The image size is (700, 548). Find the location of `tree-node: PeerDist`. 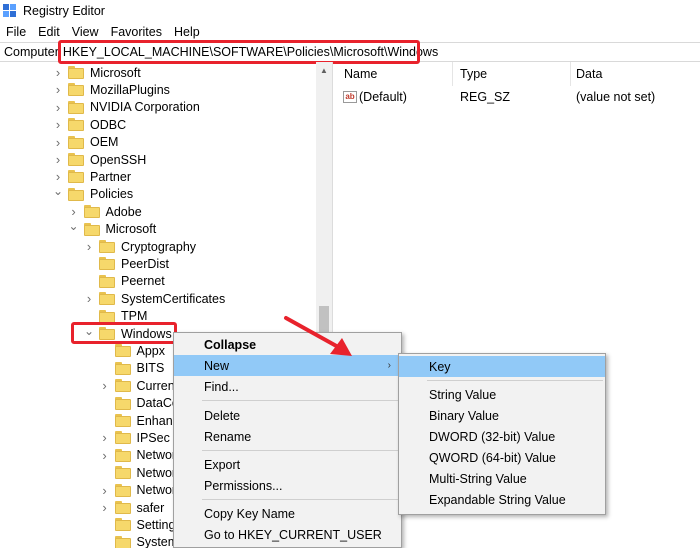

tree-node: PeerDist is located at coordinates (126, 263).